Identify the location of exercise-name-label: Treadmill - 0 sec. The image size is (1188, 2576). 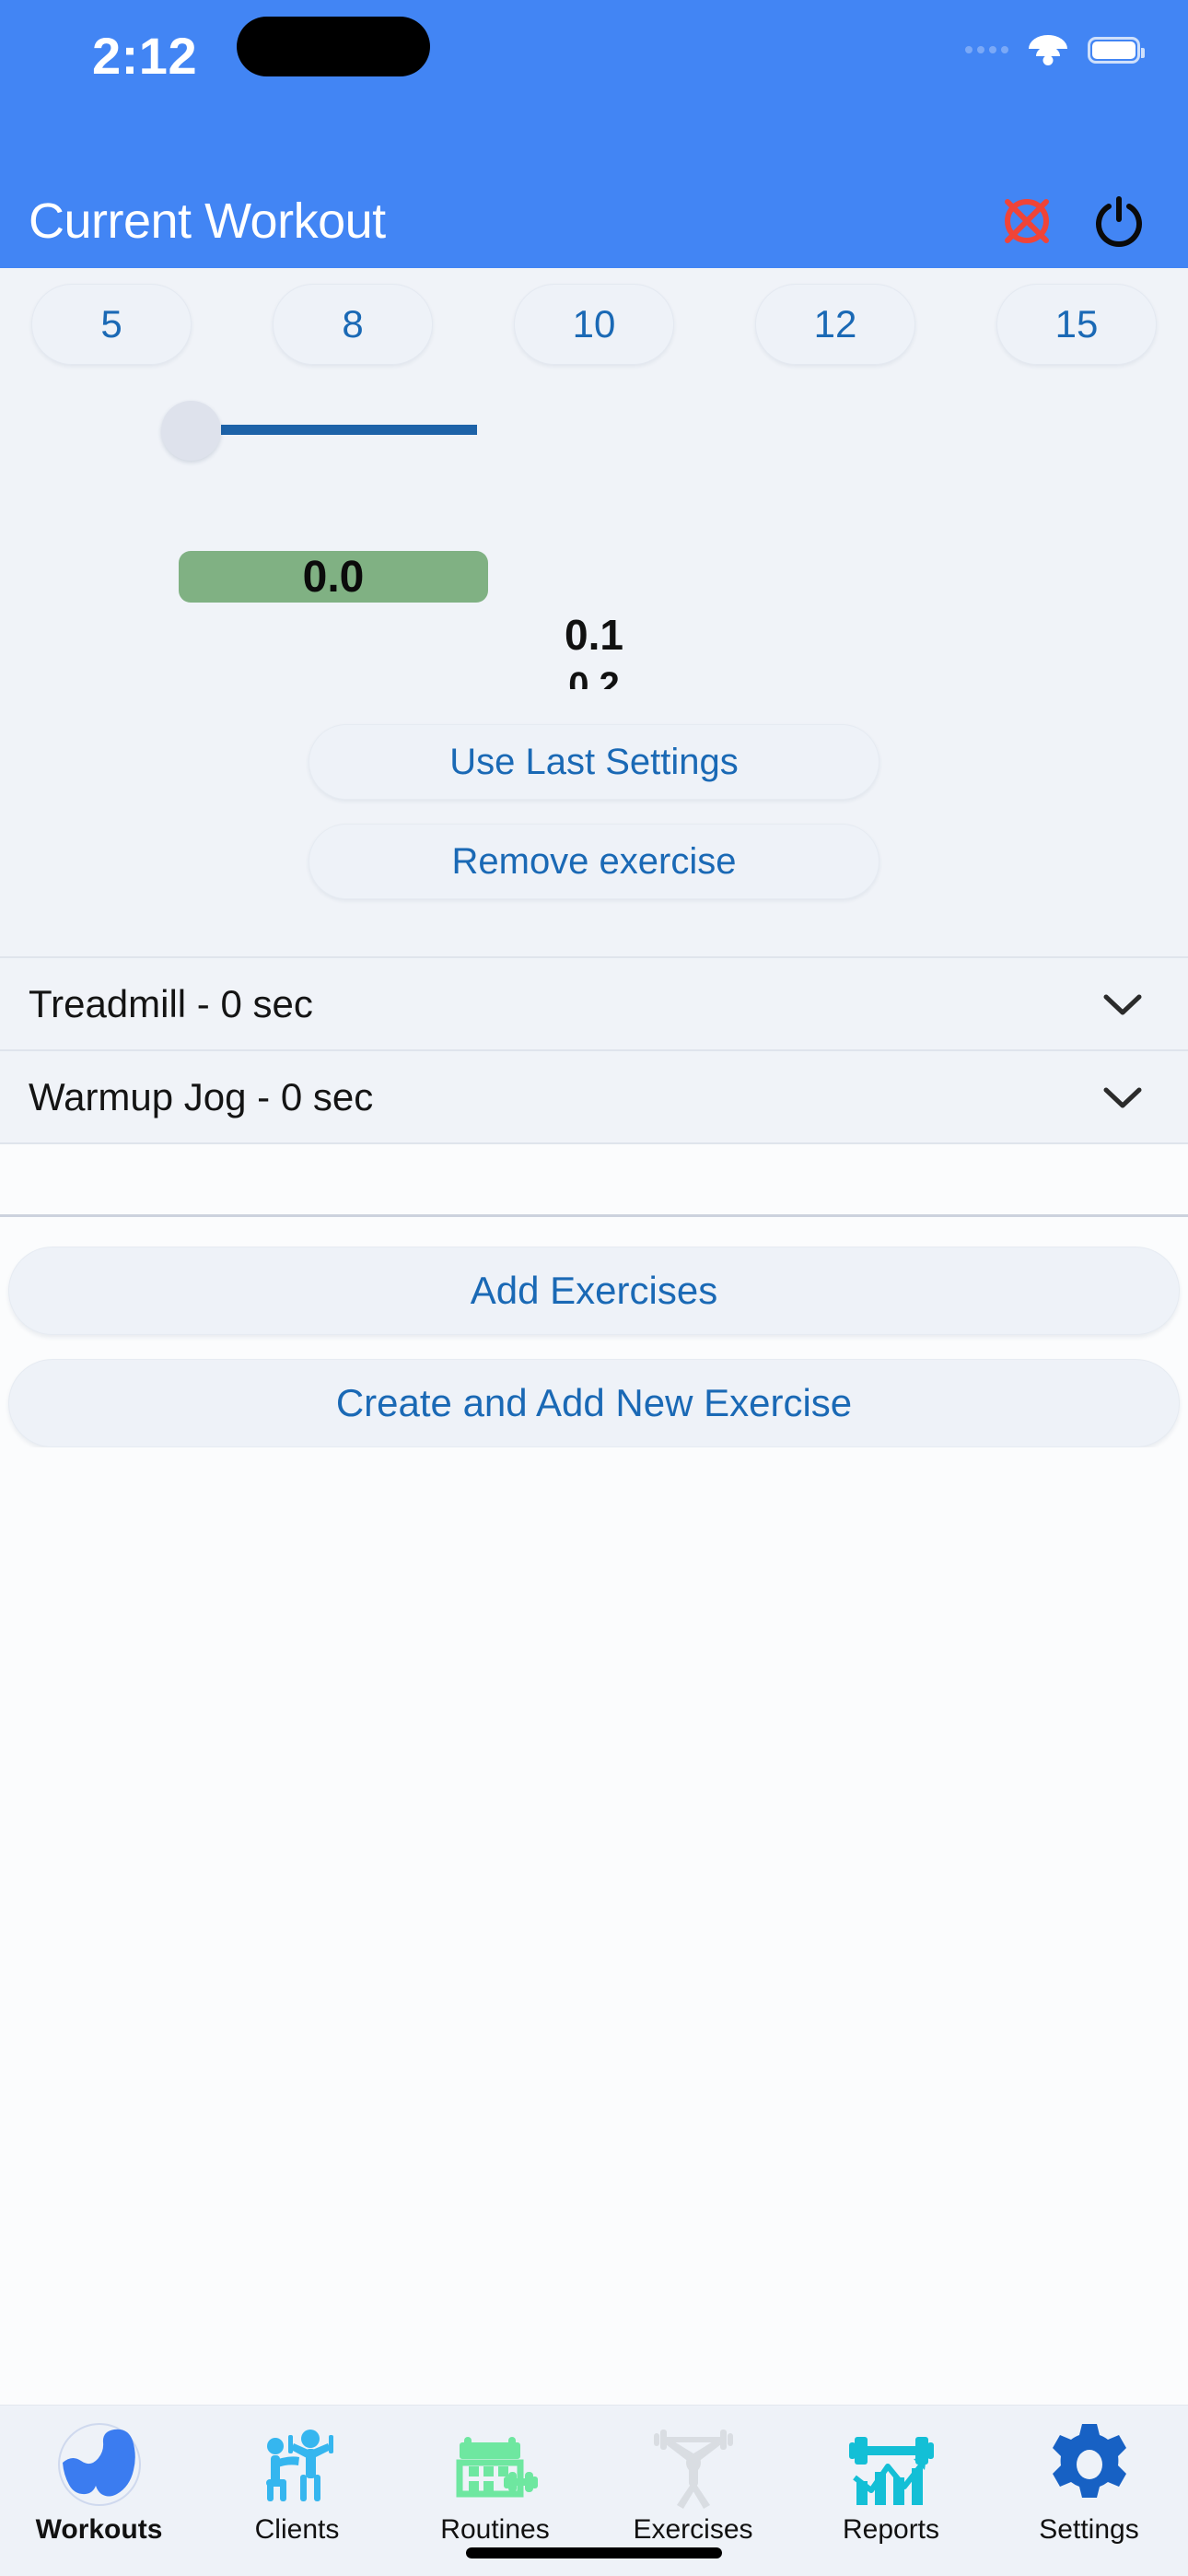
(171, 1003).